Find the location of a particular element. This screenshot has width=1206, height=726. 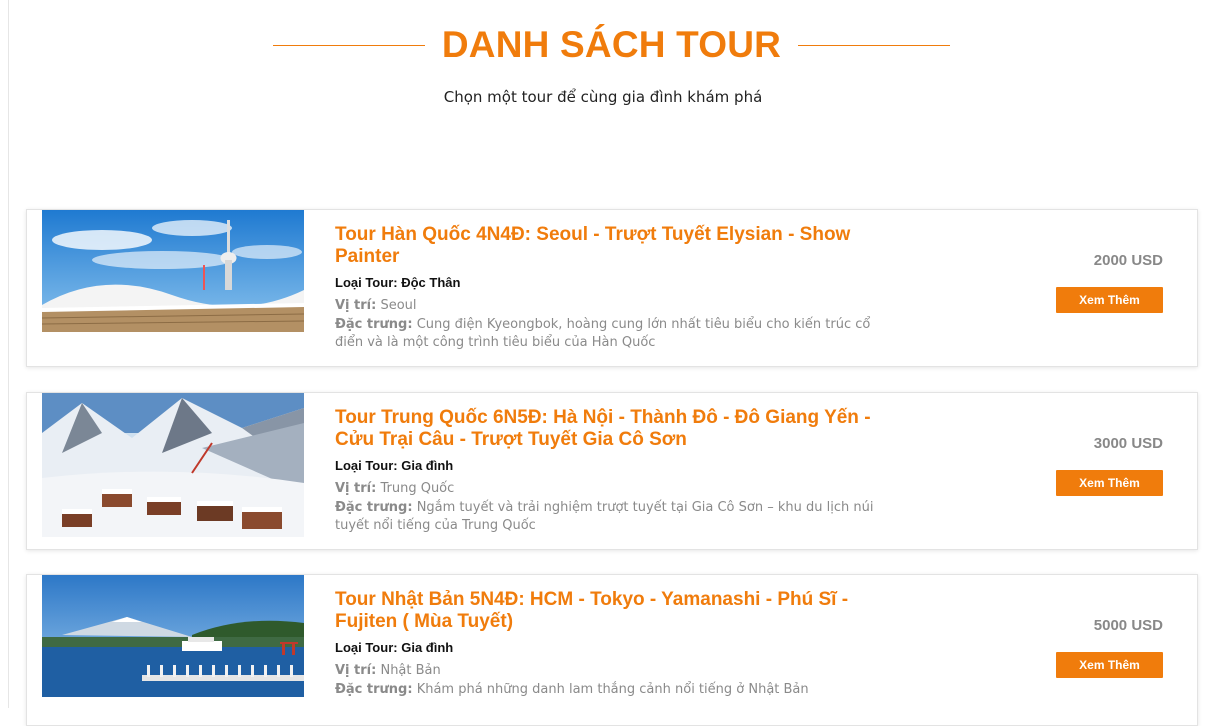

tour-location-value: Trung Quốc is located at coordinates (417, 488).